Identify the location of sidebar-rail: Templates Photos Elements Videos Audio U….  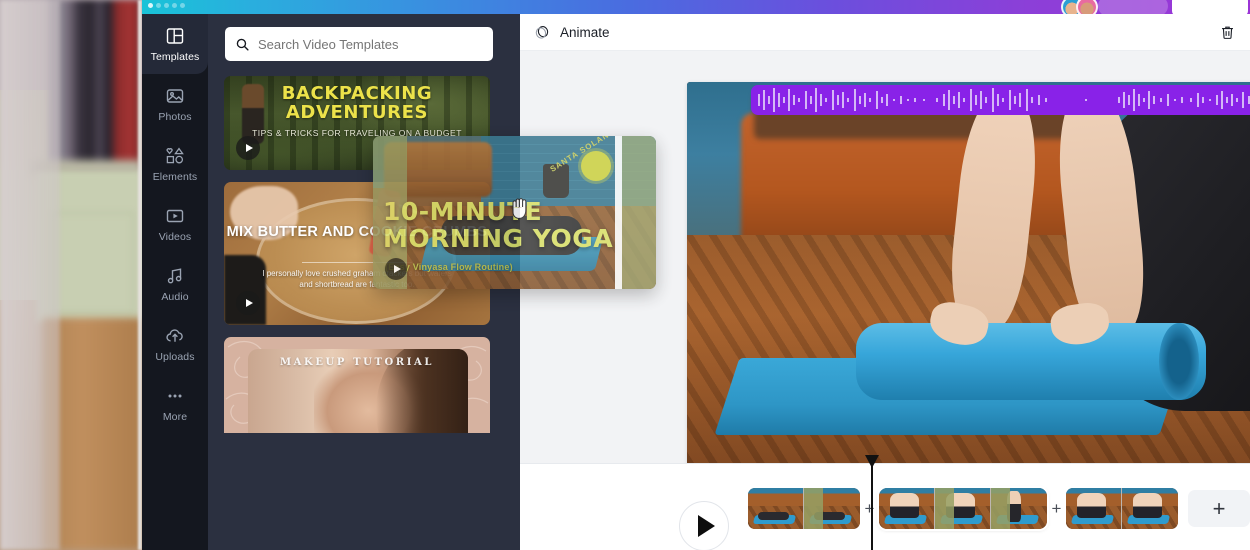
(175, 282).